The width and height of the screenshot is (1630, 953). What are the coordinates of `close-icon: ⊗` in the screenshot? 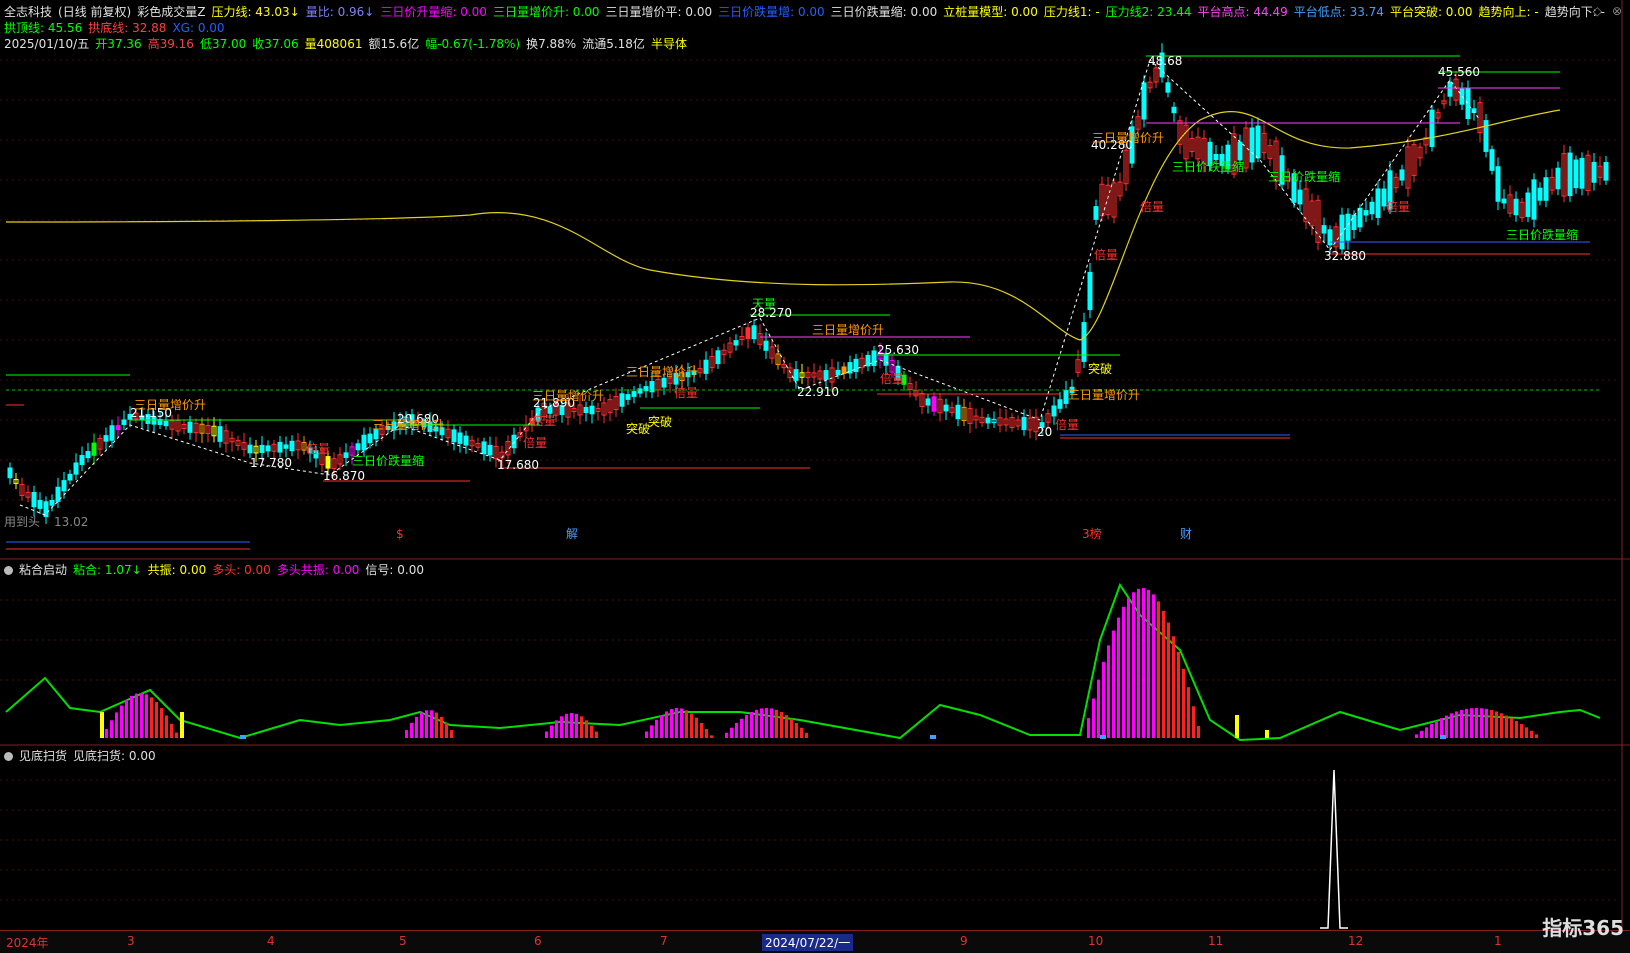 It's located at (1617, 11).